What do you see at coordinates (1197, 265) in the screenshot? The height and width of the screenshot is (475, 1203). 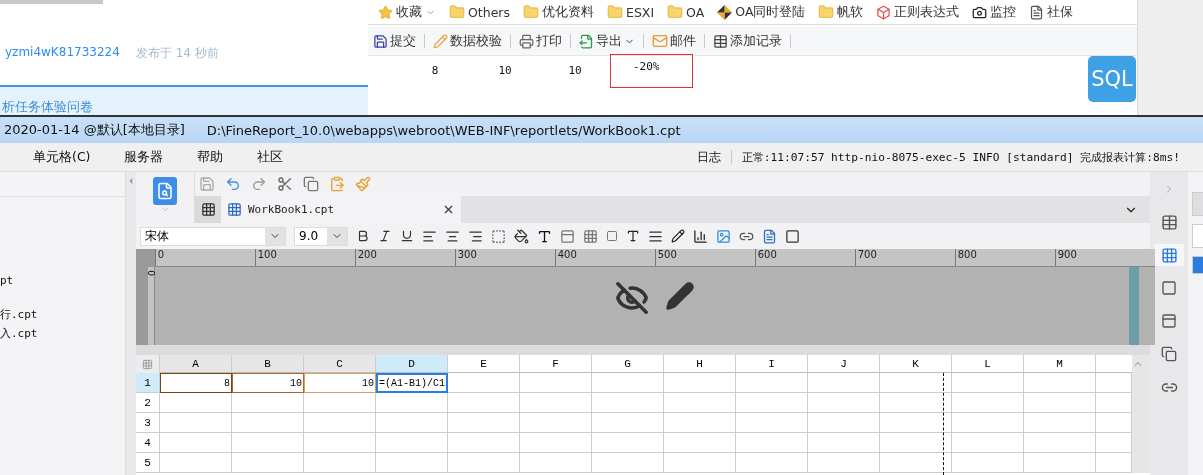 I see `panel-button` at bounding box center [1197, 265].